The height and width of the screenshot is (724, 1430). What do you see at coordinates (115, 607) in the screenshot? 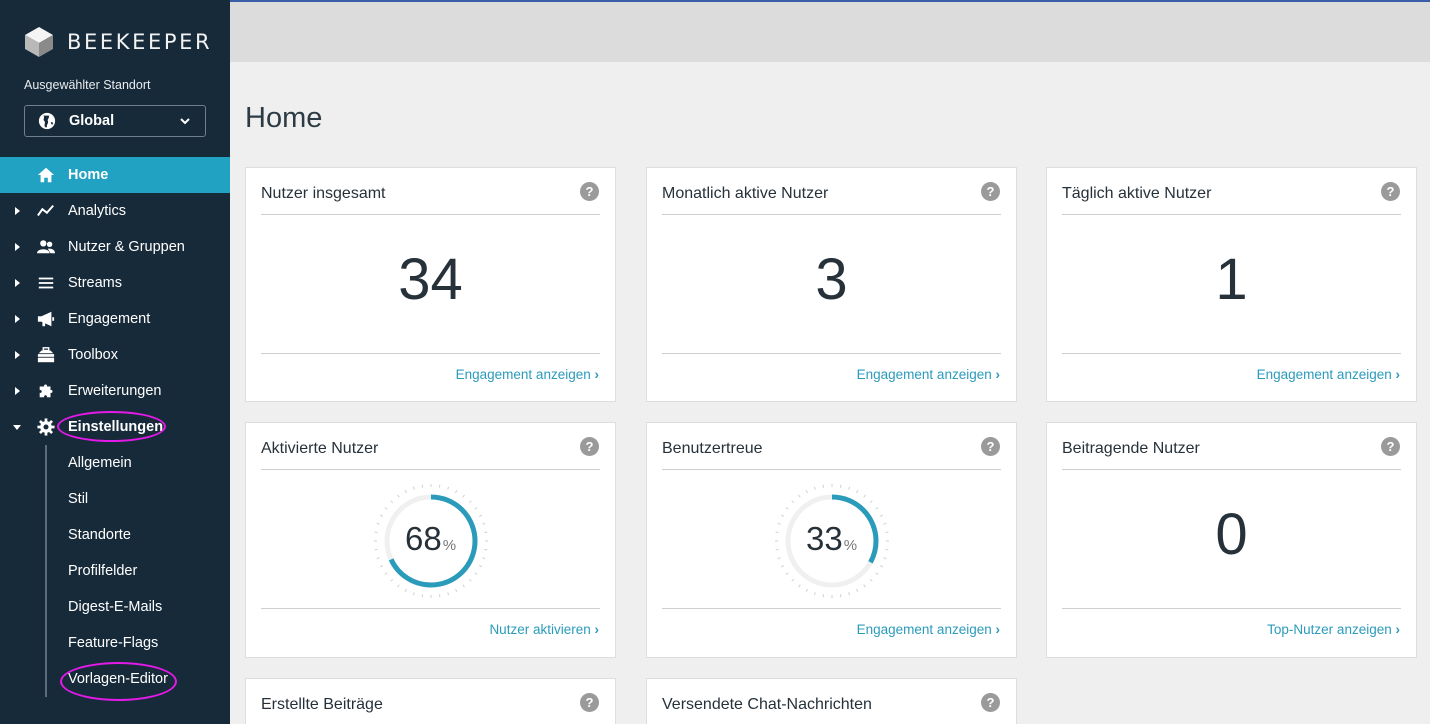
I see `settings-item-digest-emails: Digest-E-Mails` at bounding box center [115, 607].